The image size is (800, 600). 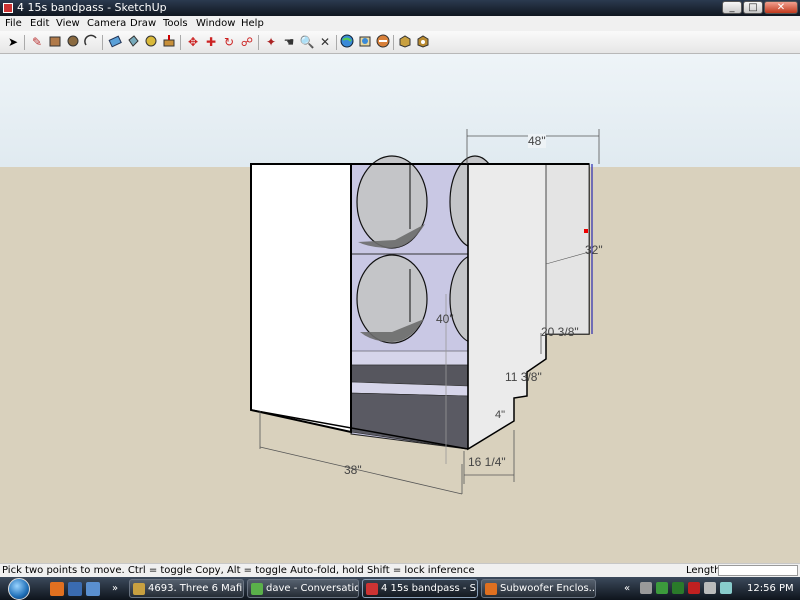 What do you see at coordinates (758, 570) in the screenshot?
I see `length-input` at bounding box center [758, 570].